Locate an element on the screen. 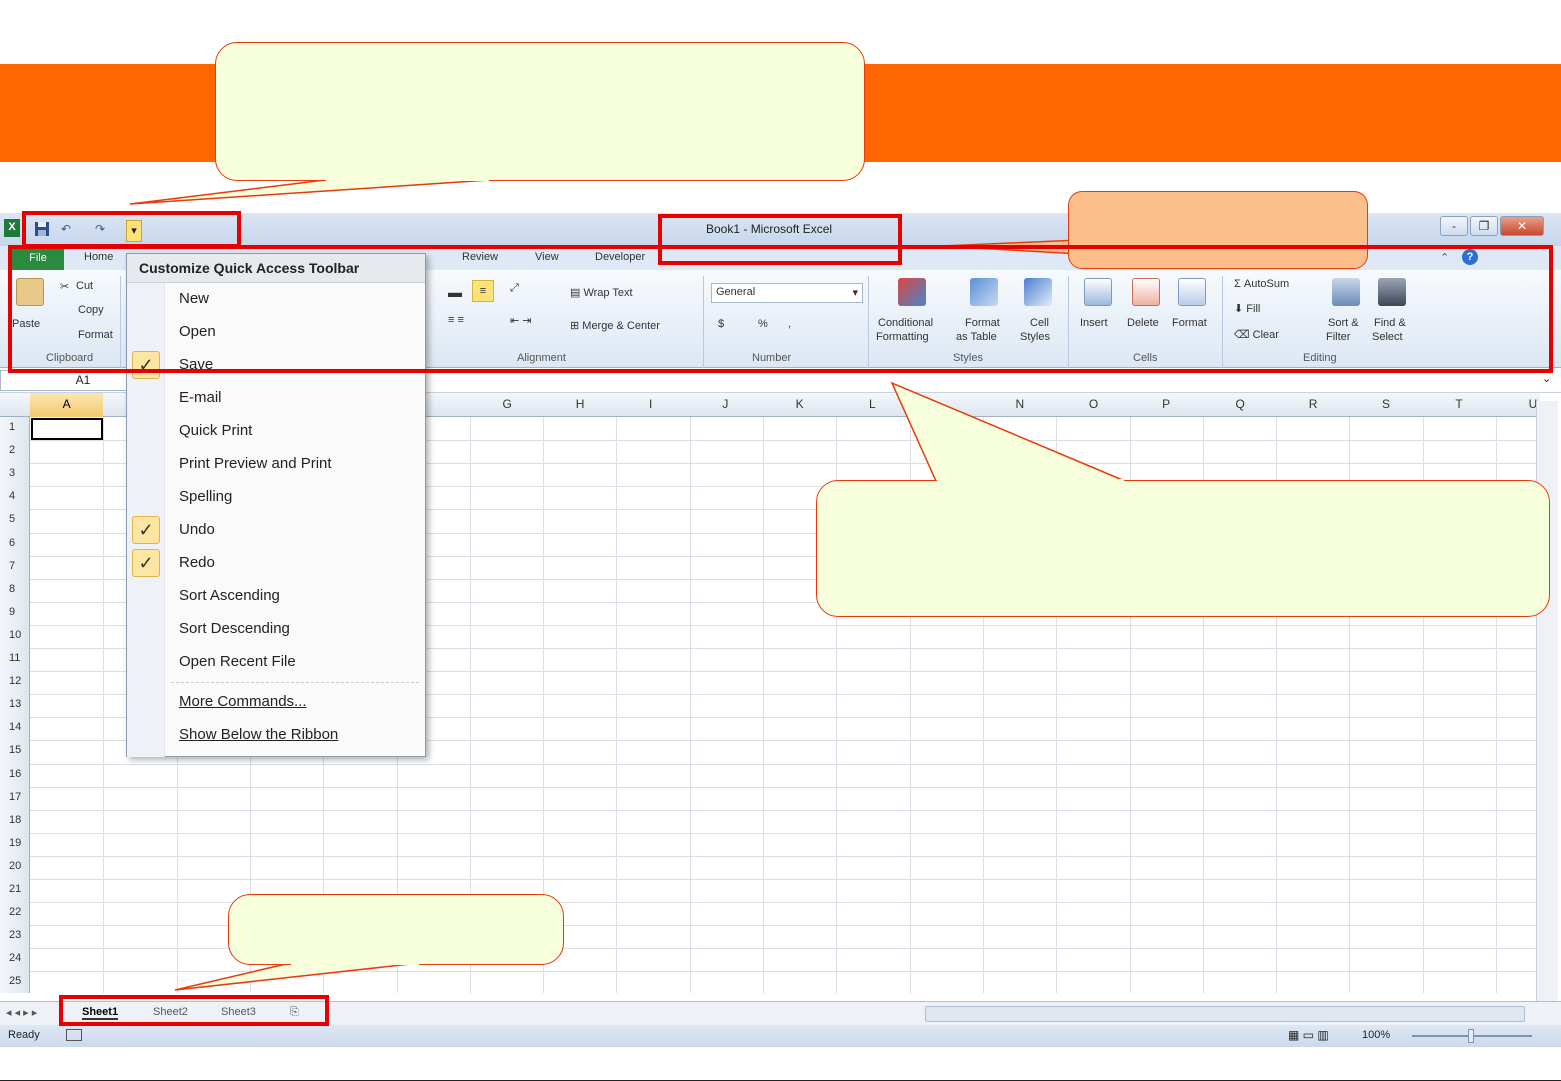 The image size is (1561, 1081). column-header: N is located at coordinates (1020, 404).